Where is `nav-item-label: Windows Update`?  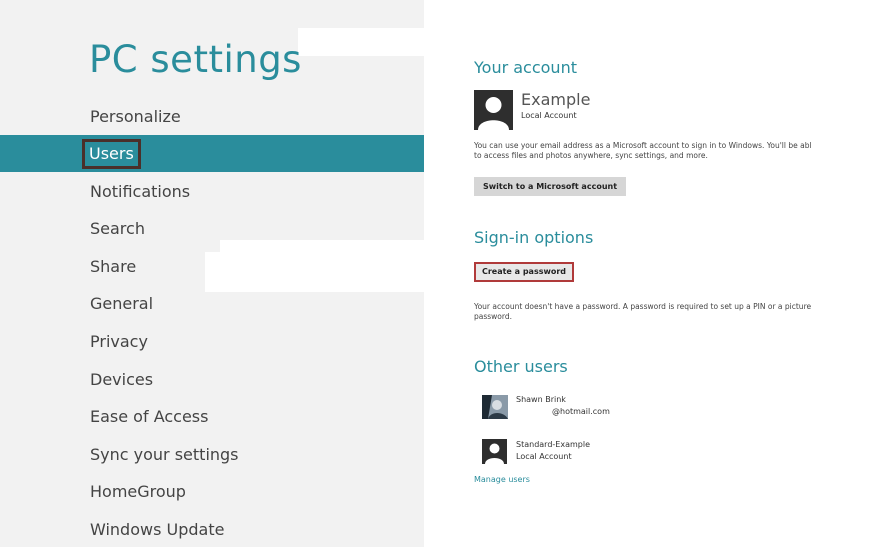
nav-item-label: Windows Update is located at coordinates (157, 530).